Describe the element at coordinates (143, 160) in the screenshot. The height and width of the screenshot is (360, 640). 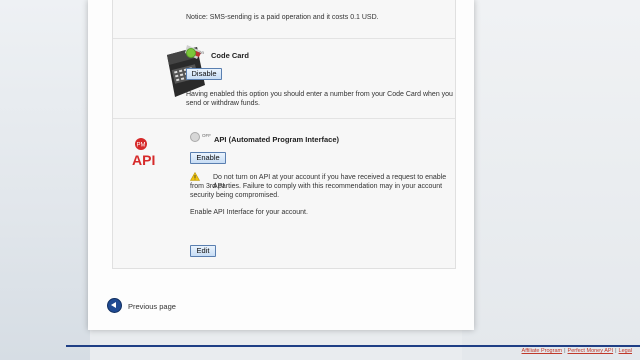
I see `api-logo-text: API` at that location.